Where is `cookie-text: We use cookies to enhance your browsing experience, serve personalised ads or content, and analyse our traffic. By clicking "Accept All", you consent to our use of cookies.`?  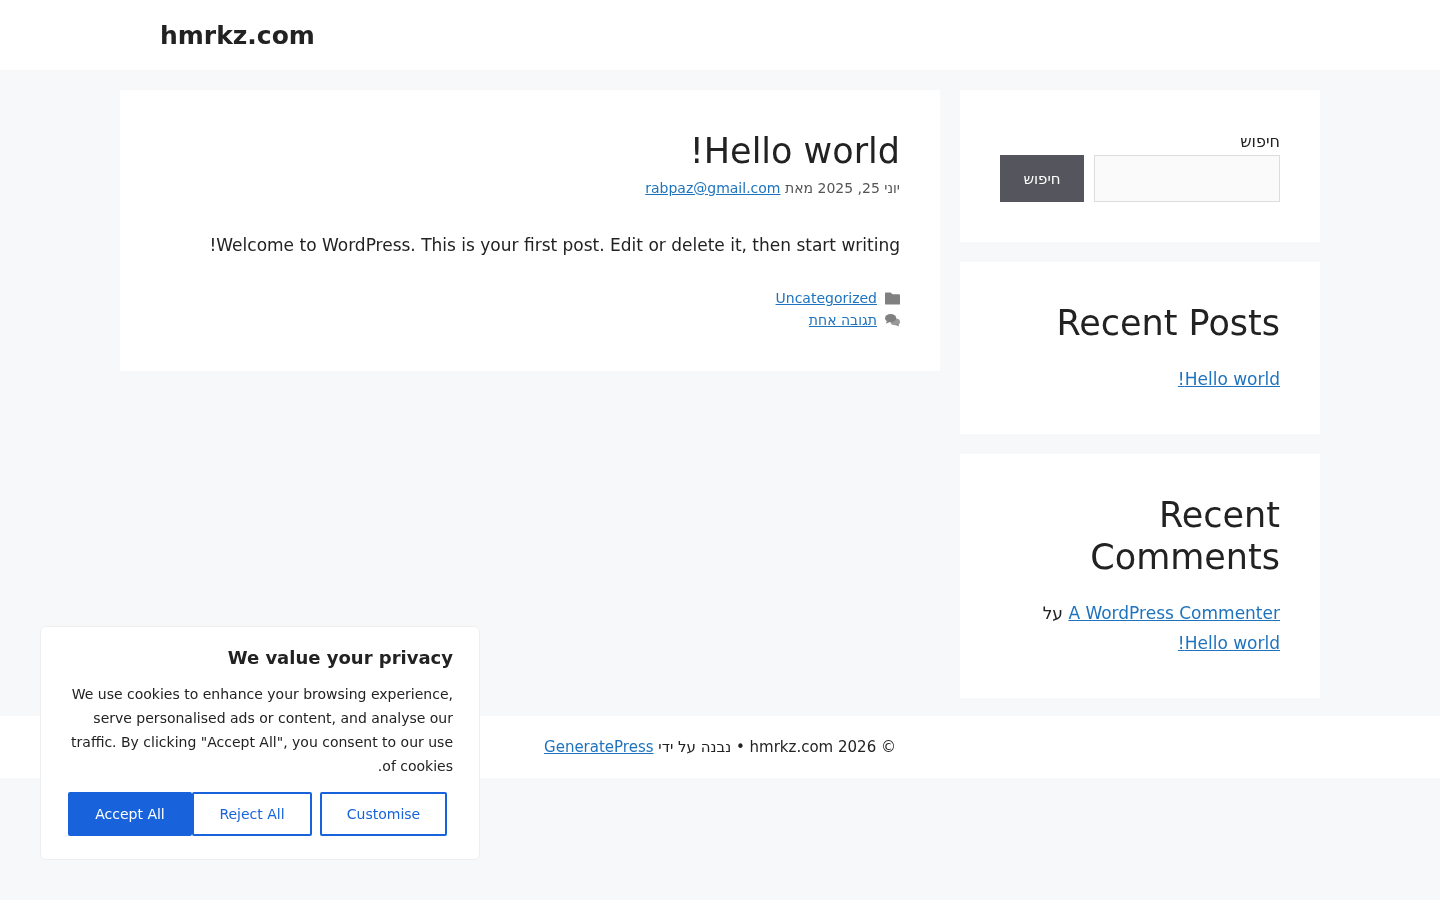
cookie-text: We use cookies to enhance your browsing experience, serve personalised ads or content, and analyse our traffic. By clicking "Accept All", you consent to our use of cookies. is located at coordinates (261, 730).